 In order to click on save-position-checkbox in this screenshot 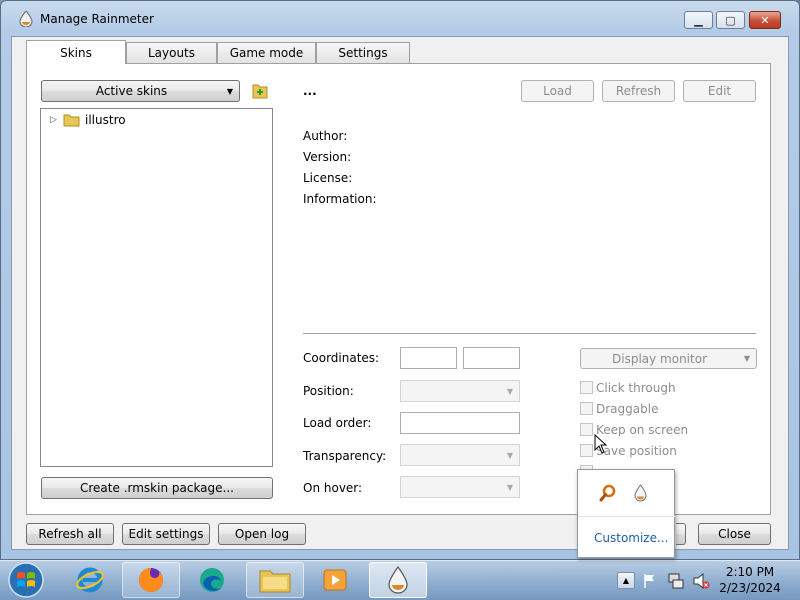, I will do `click(586, 450)`.